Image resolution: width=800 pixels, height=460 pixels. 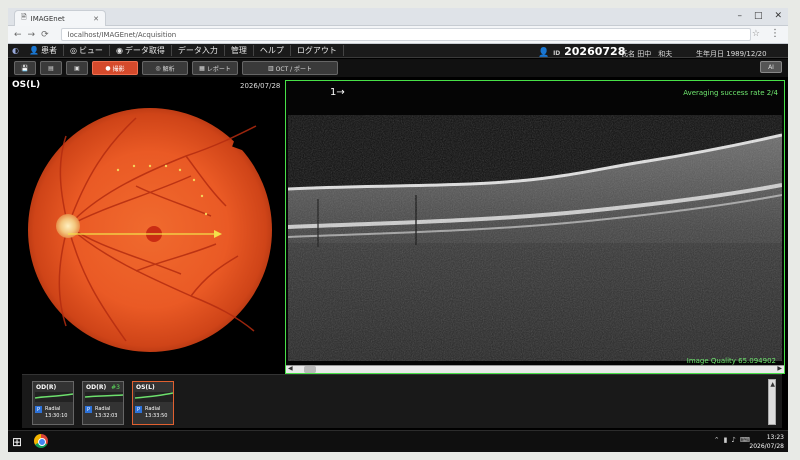 What do you see at coordinates (87, 50) in the screenshot?
I see `menu-view: ◎ ビュー` at bounding box center [87, 50].